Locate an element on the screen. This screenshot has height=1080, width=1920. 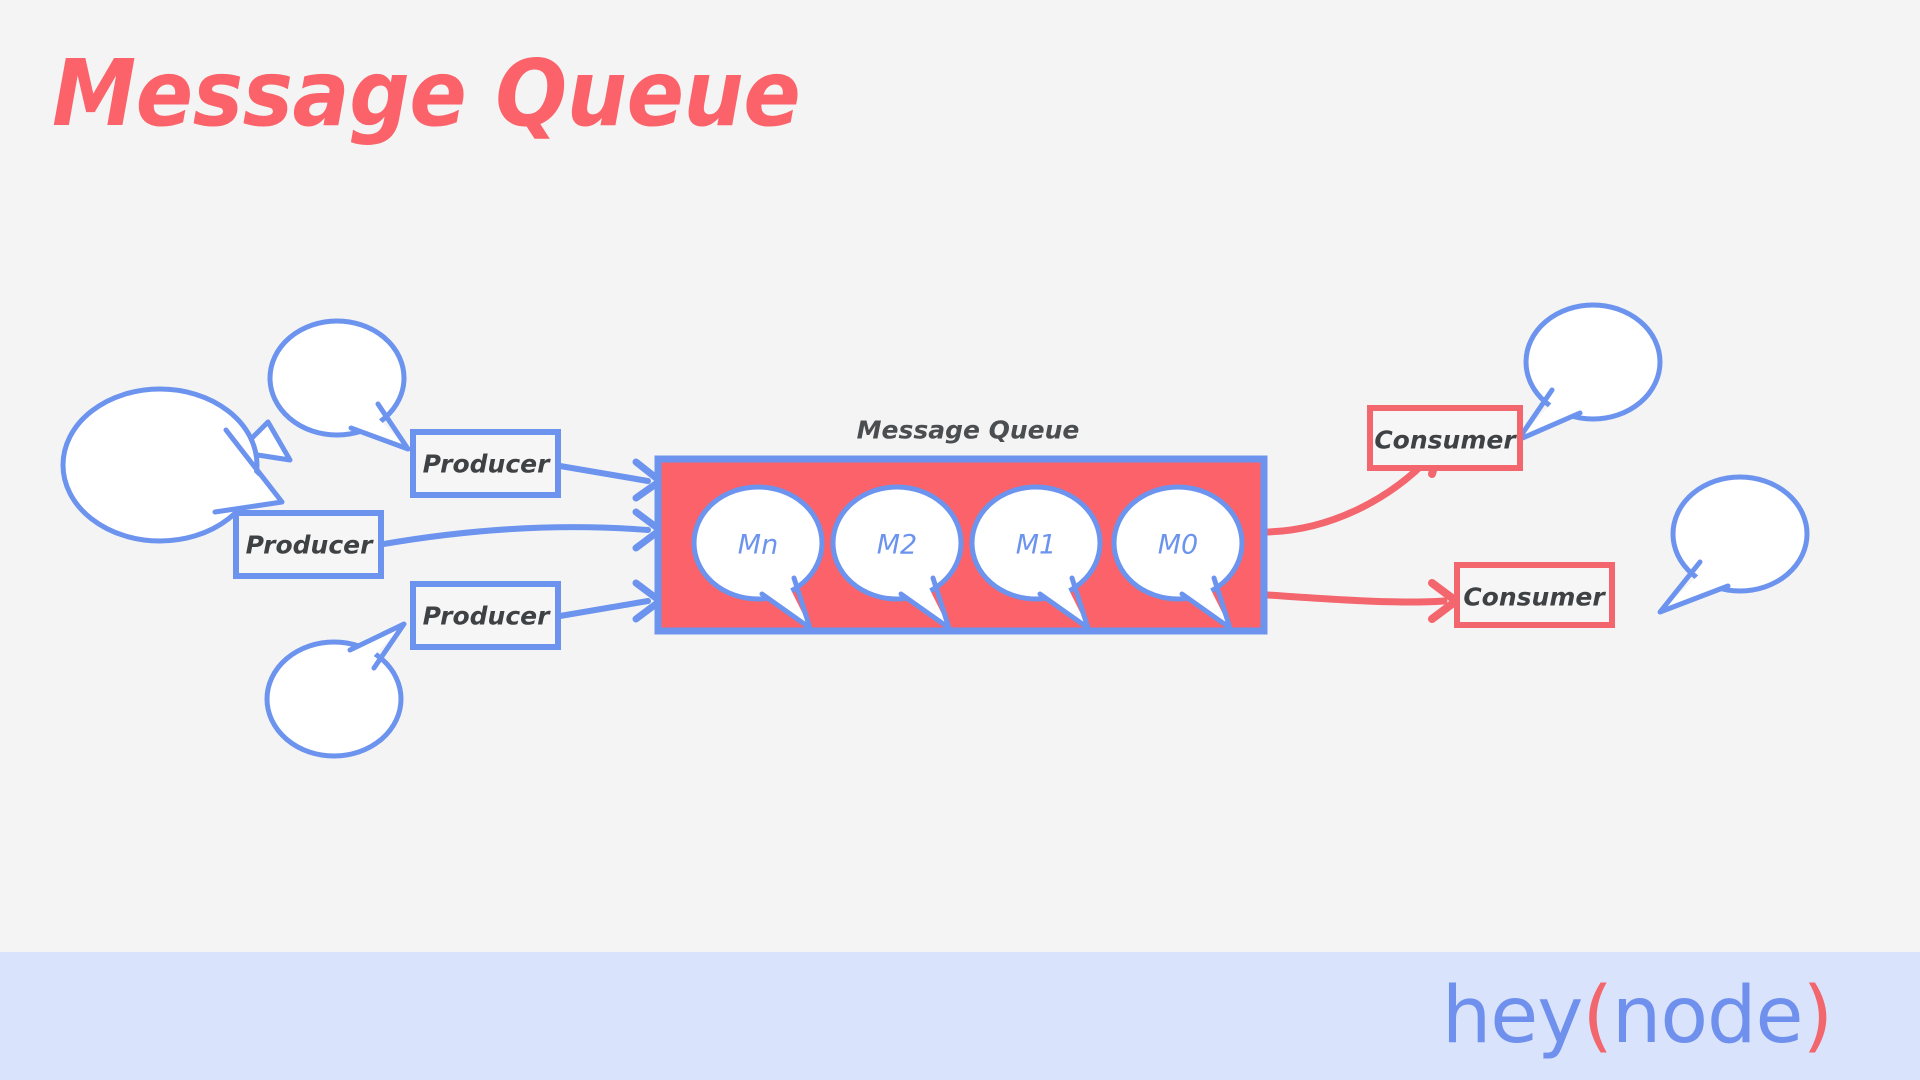
consumer-bubble-lower is located at coordinates (1733, 544).